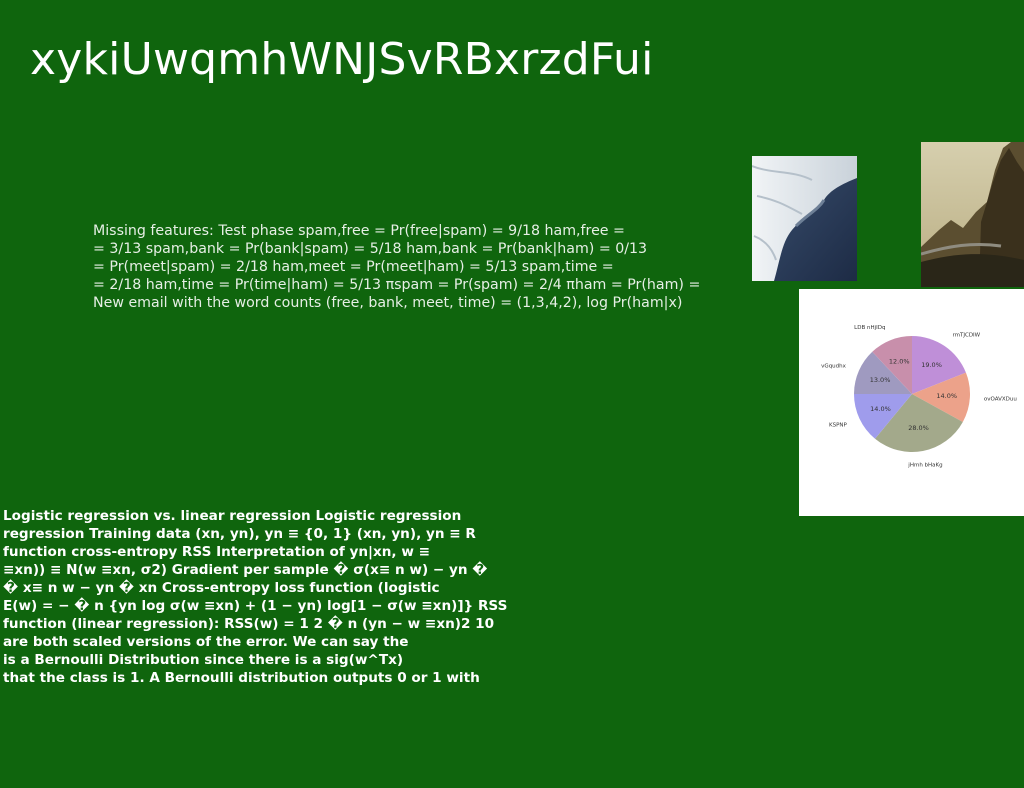  What do you see at coordinates (899, 362) in the screenshot?
I see `pie-pct-label: 12.0%` at bounding box center [899, 362].